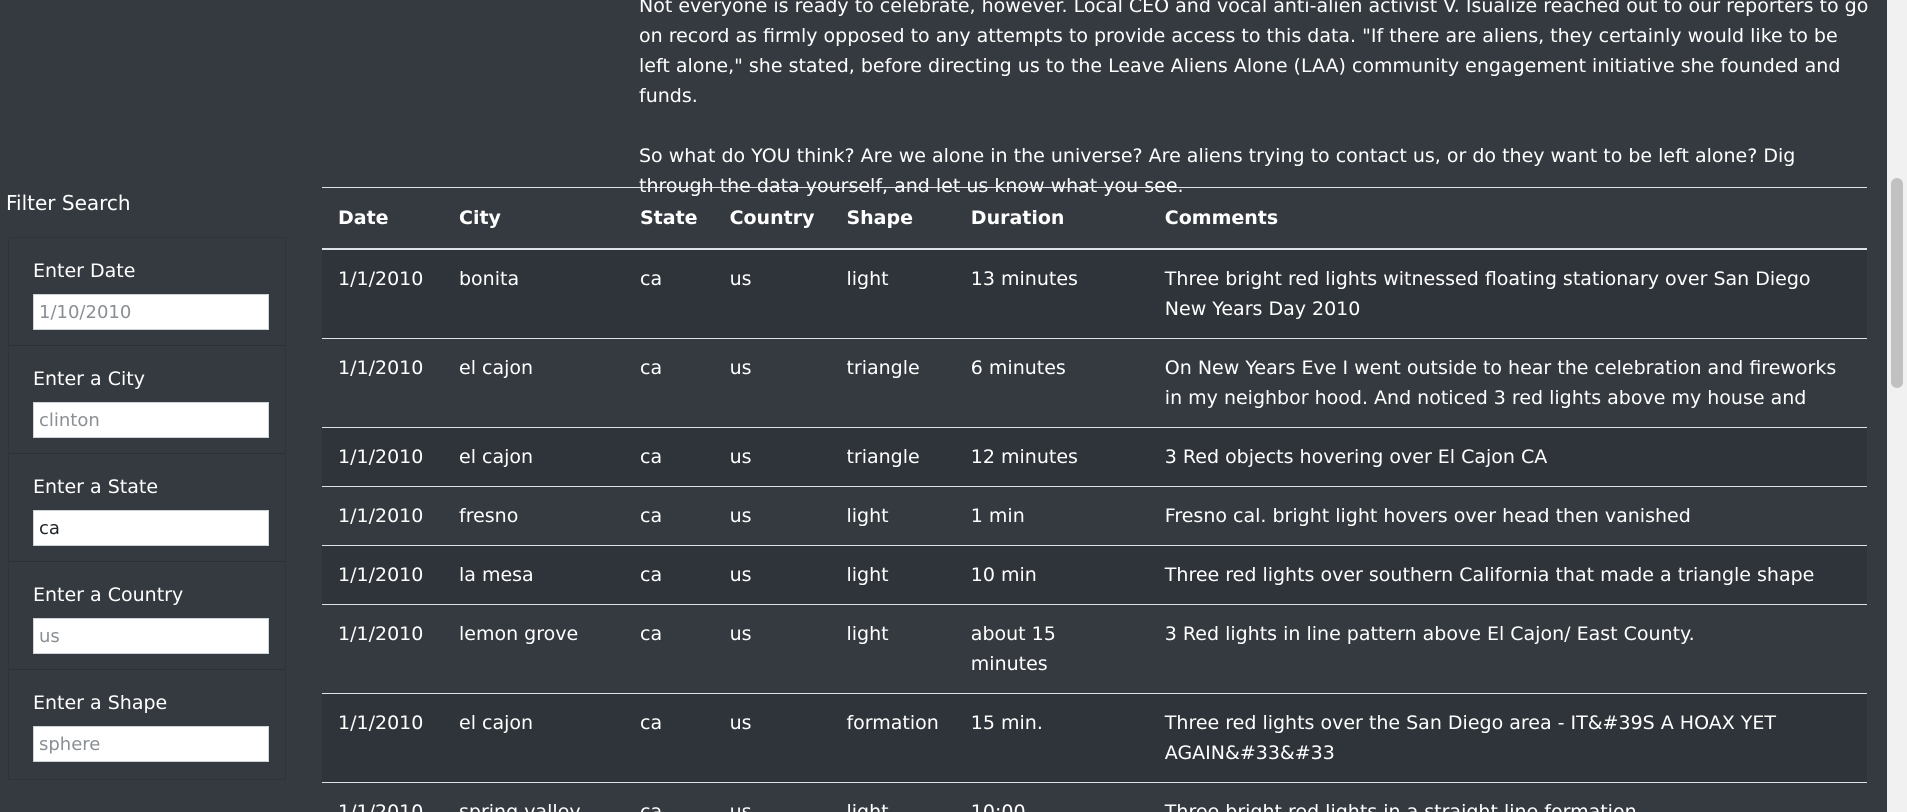 The height and width of the screenshot is (812, 1907). I want to click on header-comments: Comments, so click(1221, 218).